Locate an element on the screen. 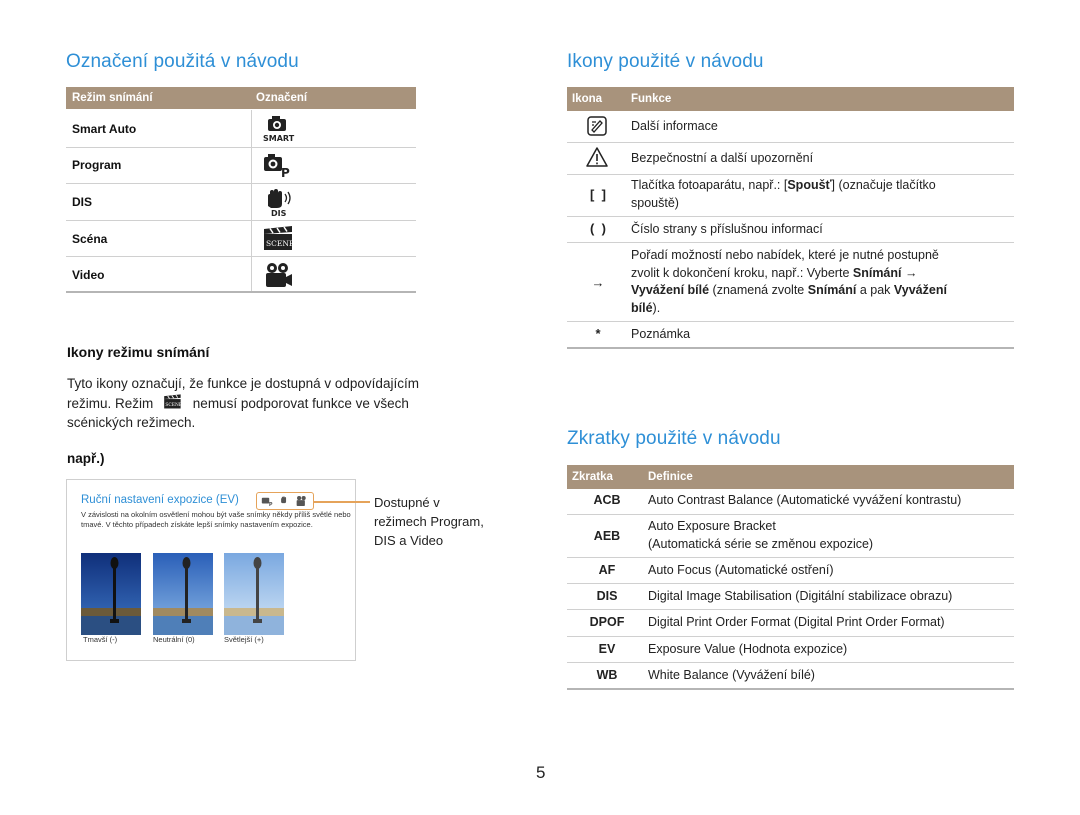 The width and height of the screenshot is (1080, 815). callout-line-1: Dostupné v is located at coordinates (407, 502).